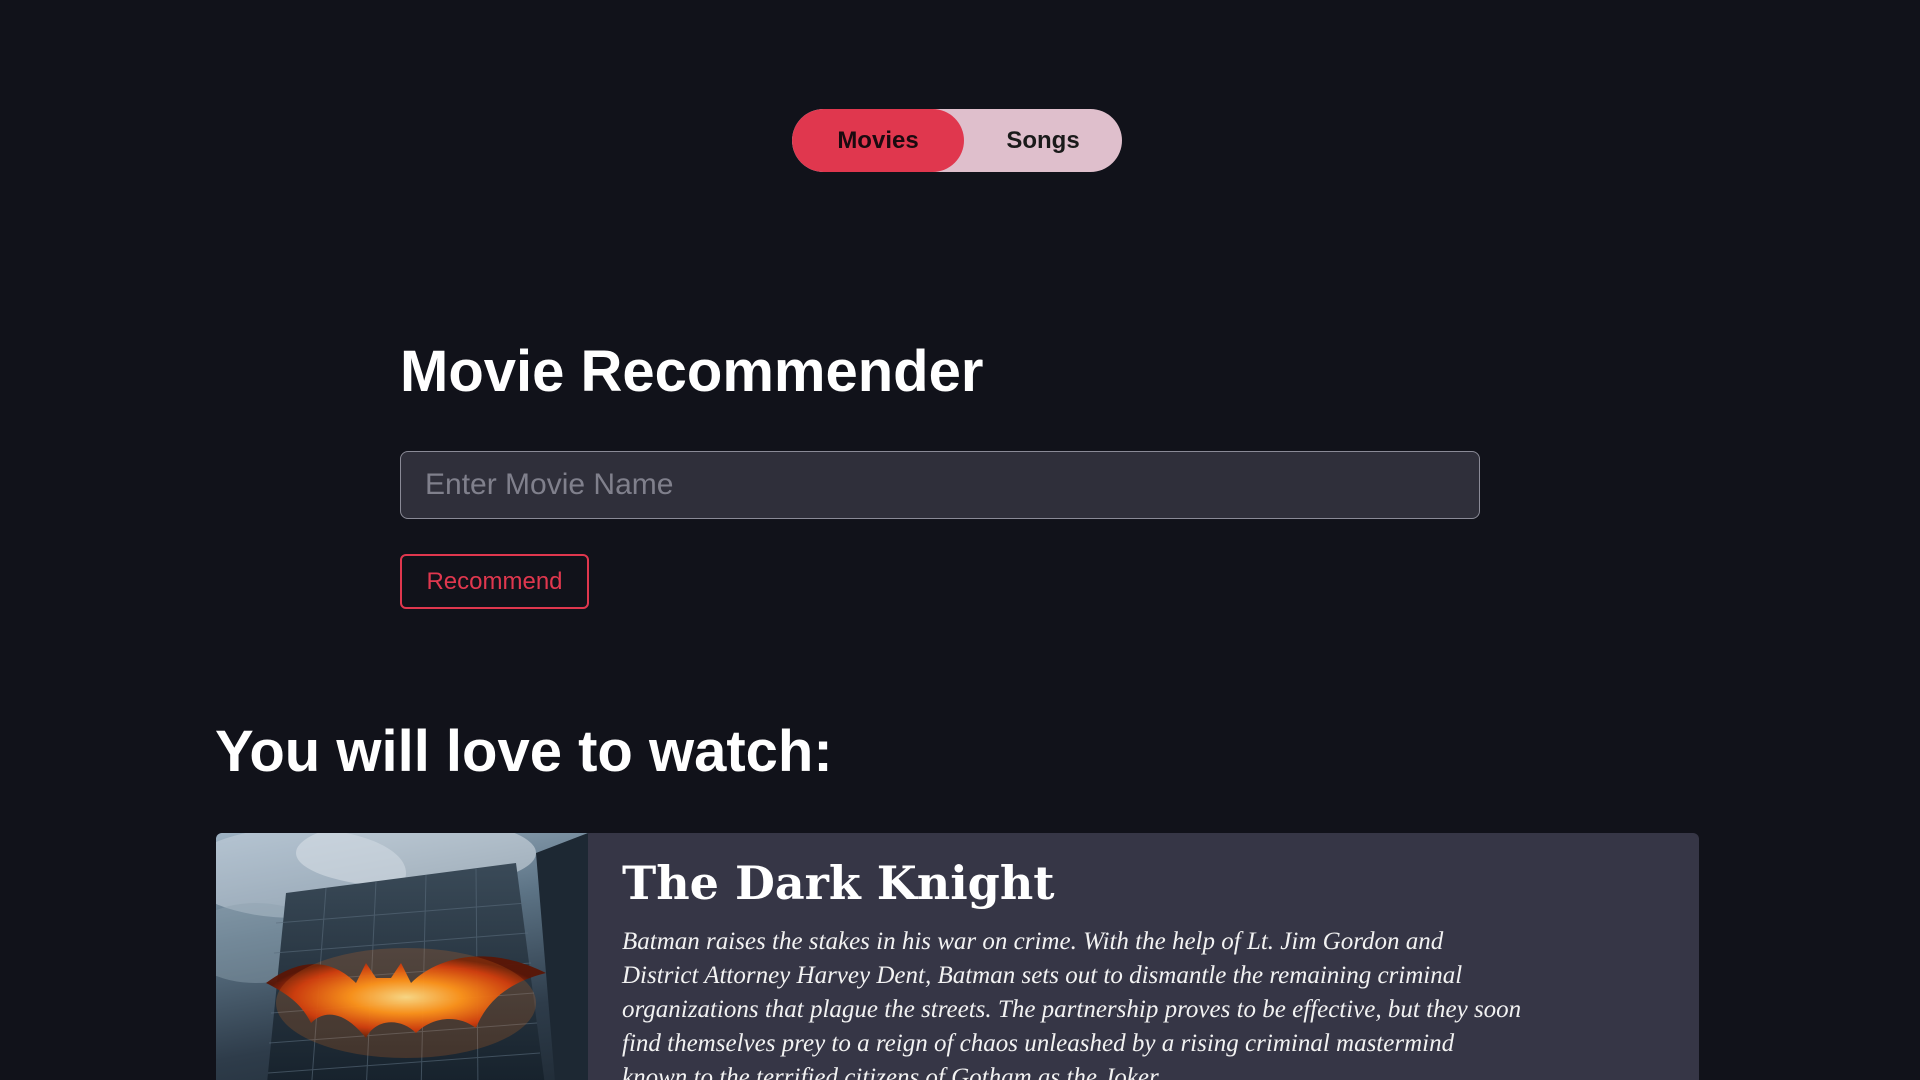  What do you see at coordinates (494, 581) in the screenshot?
I see `recommend-button: Recommend` at bounding box center [494, 581].